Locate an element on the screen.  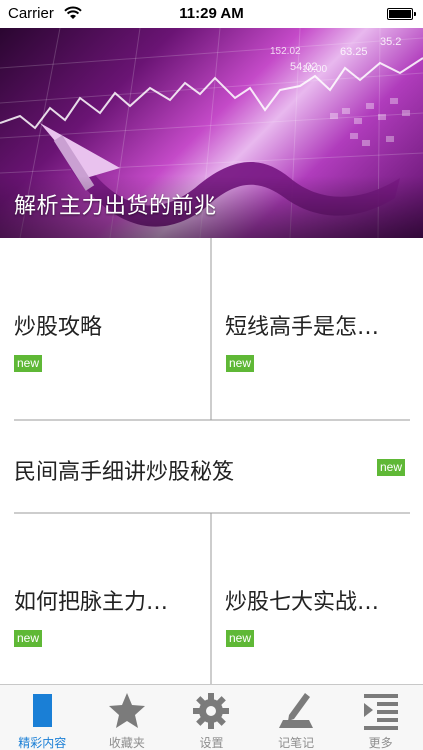
star-icon is located at coordinates (126, 710).